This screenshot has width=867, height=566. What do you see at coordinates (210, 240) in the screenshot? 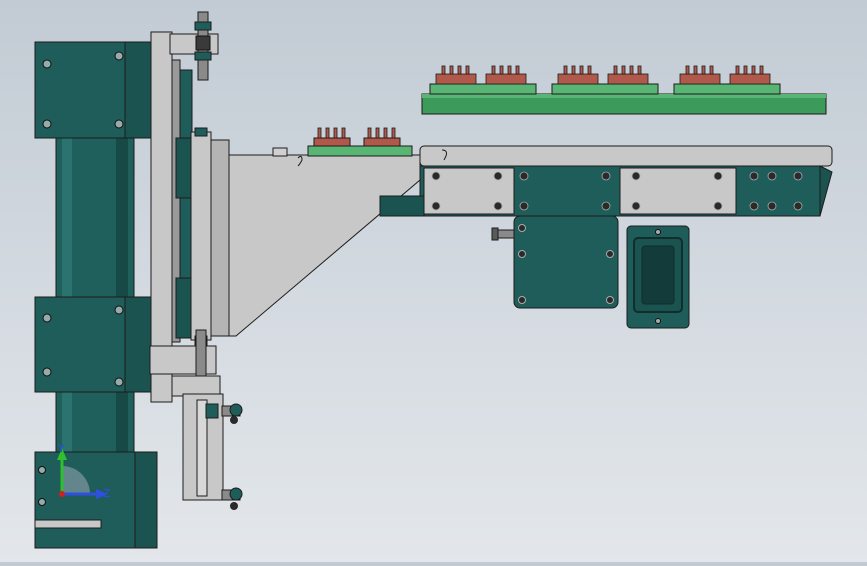
I see `z-axis-carriage` at bounding box center [210, 240].